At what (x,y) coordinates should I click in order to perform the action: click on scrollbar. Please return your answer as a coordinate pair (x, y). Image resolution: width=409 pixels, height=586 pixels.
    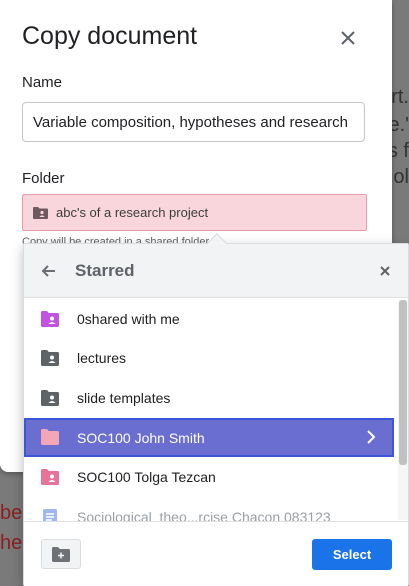
    Looking at the image, I should click on (403, 410).